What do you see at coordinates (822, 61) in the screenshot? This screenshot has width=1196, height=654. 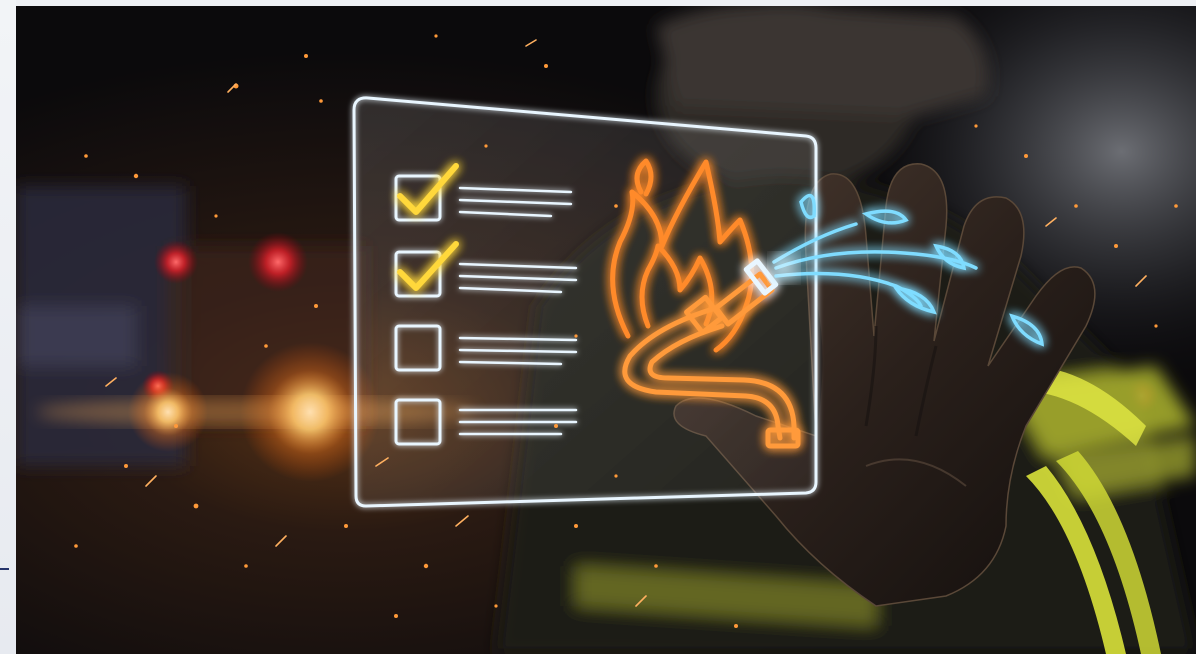 I see `helmet-icon` at bounding box center [822, 61].